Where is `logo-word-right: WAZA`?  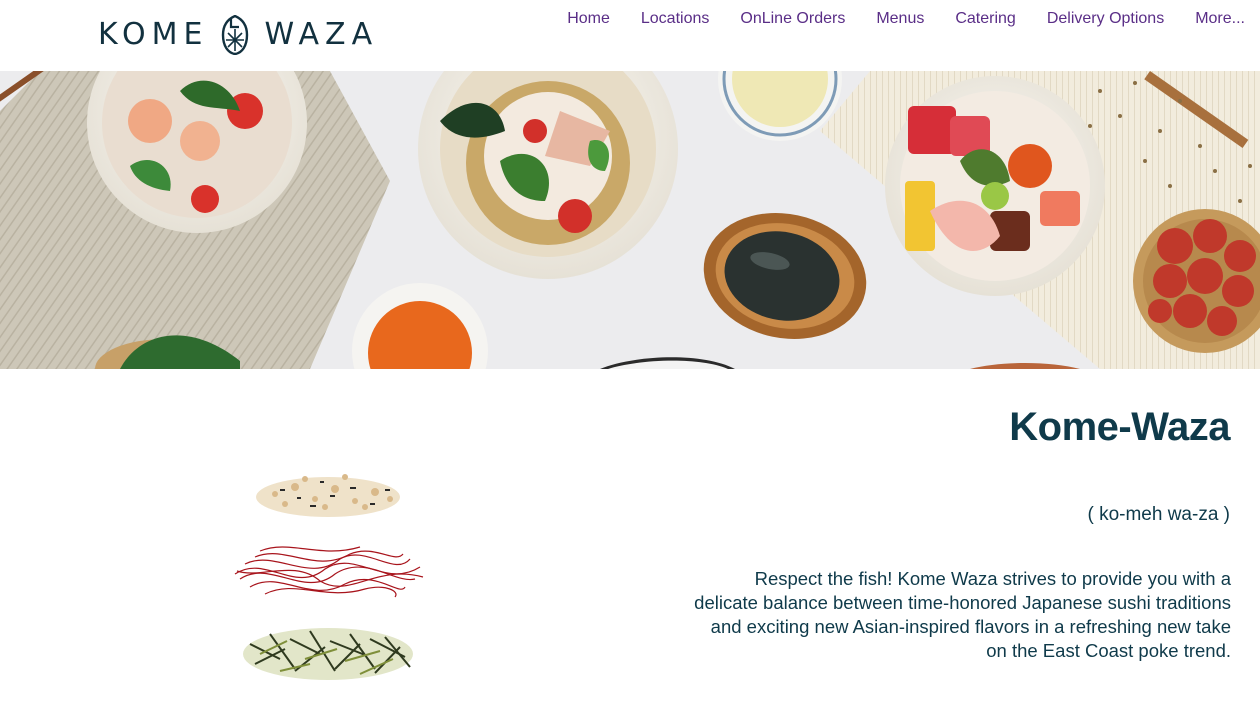 logo-word-right: WAZA is located at coordinates (321, 34).